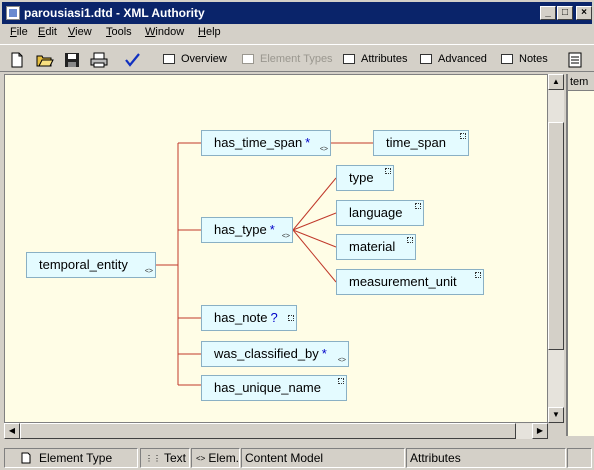  What do you see at coordinates (133, 60) in the screenshot?
I see `checkmark-icon` at bounding box center [133, 60].